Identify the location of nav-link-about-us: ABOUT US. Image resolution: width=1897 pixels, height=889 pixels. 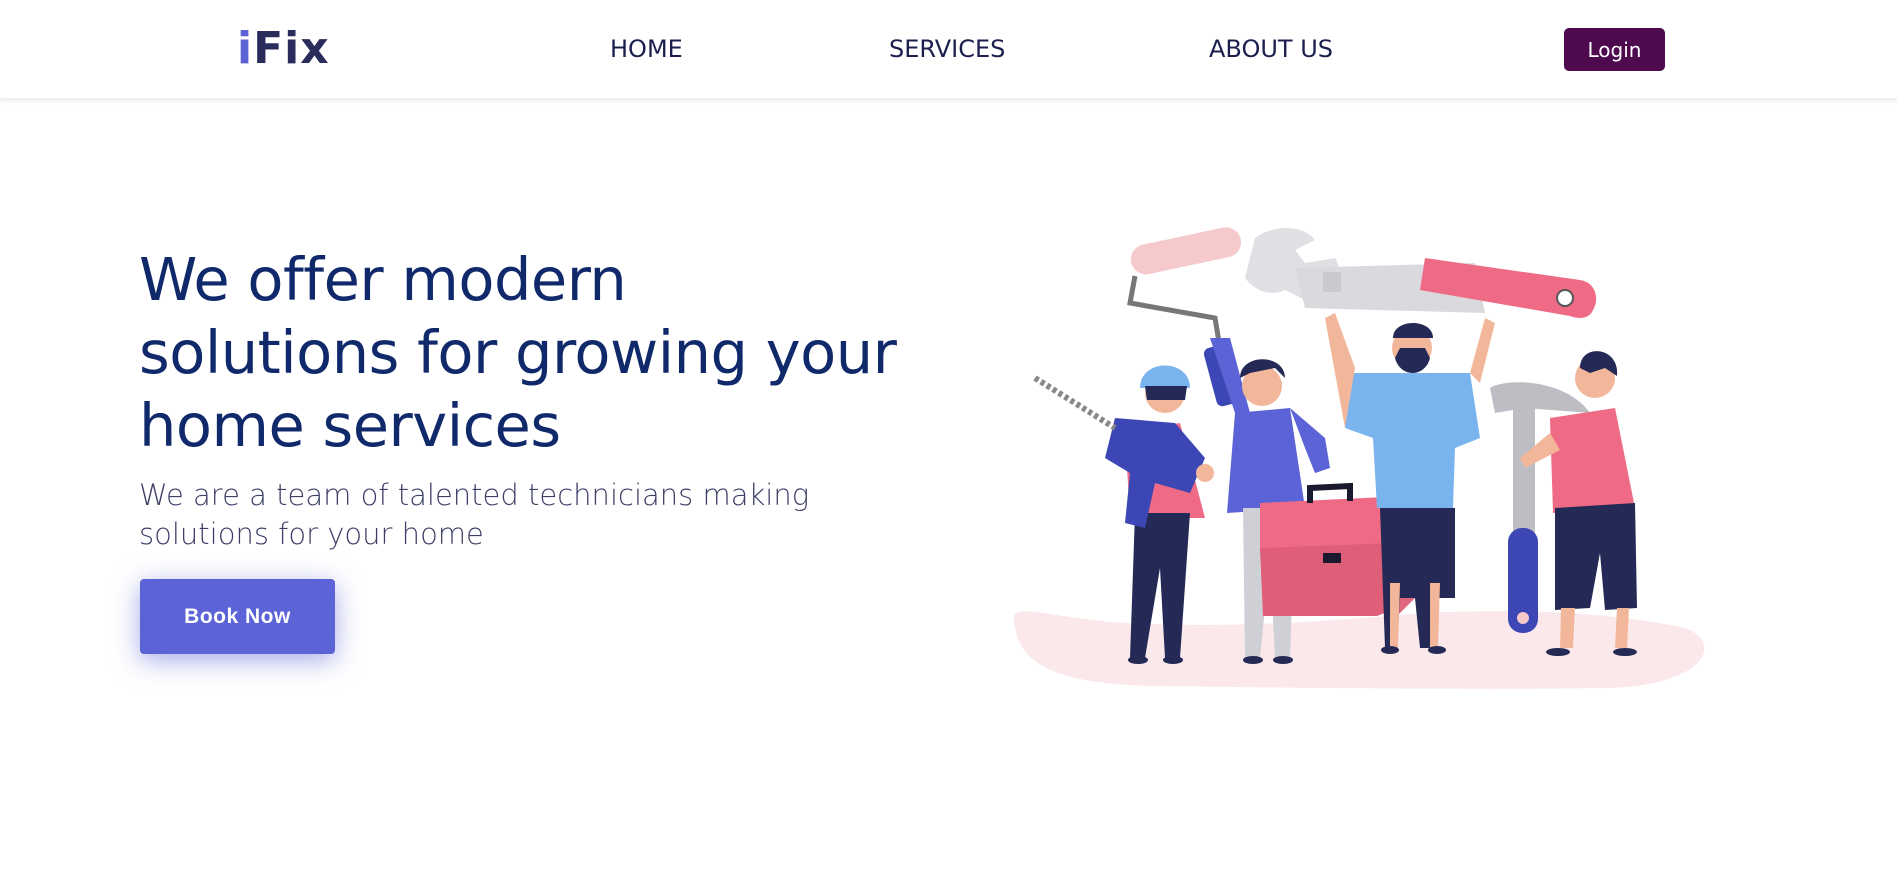
(1271, 49).